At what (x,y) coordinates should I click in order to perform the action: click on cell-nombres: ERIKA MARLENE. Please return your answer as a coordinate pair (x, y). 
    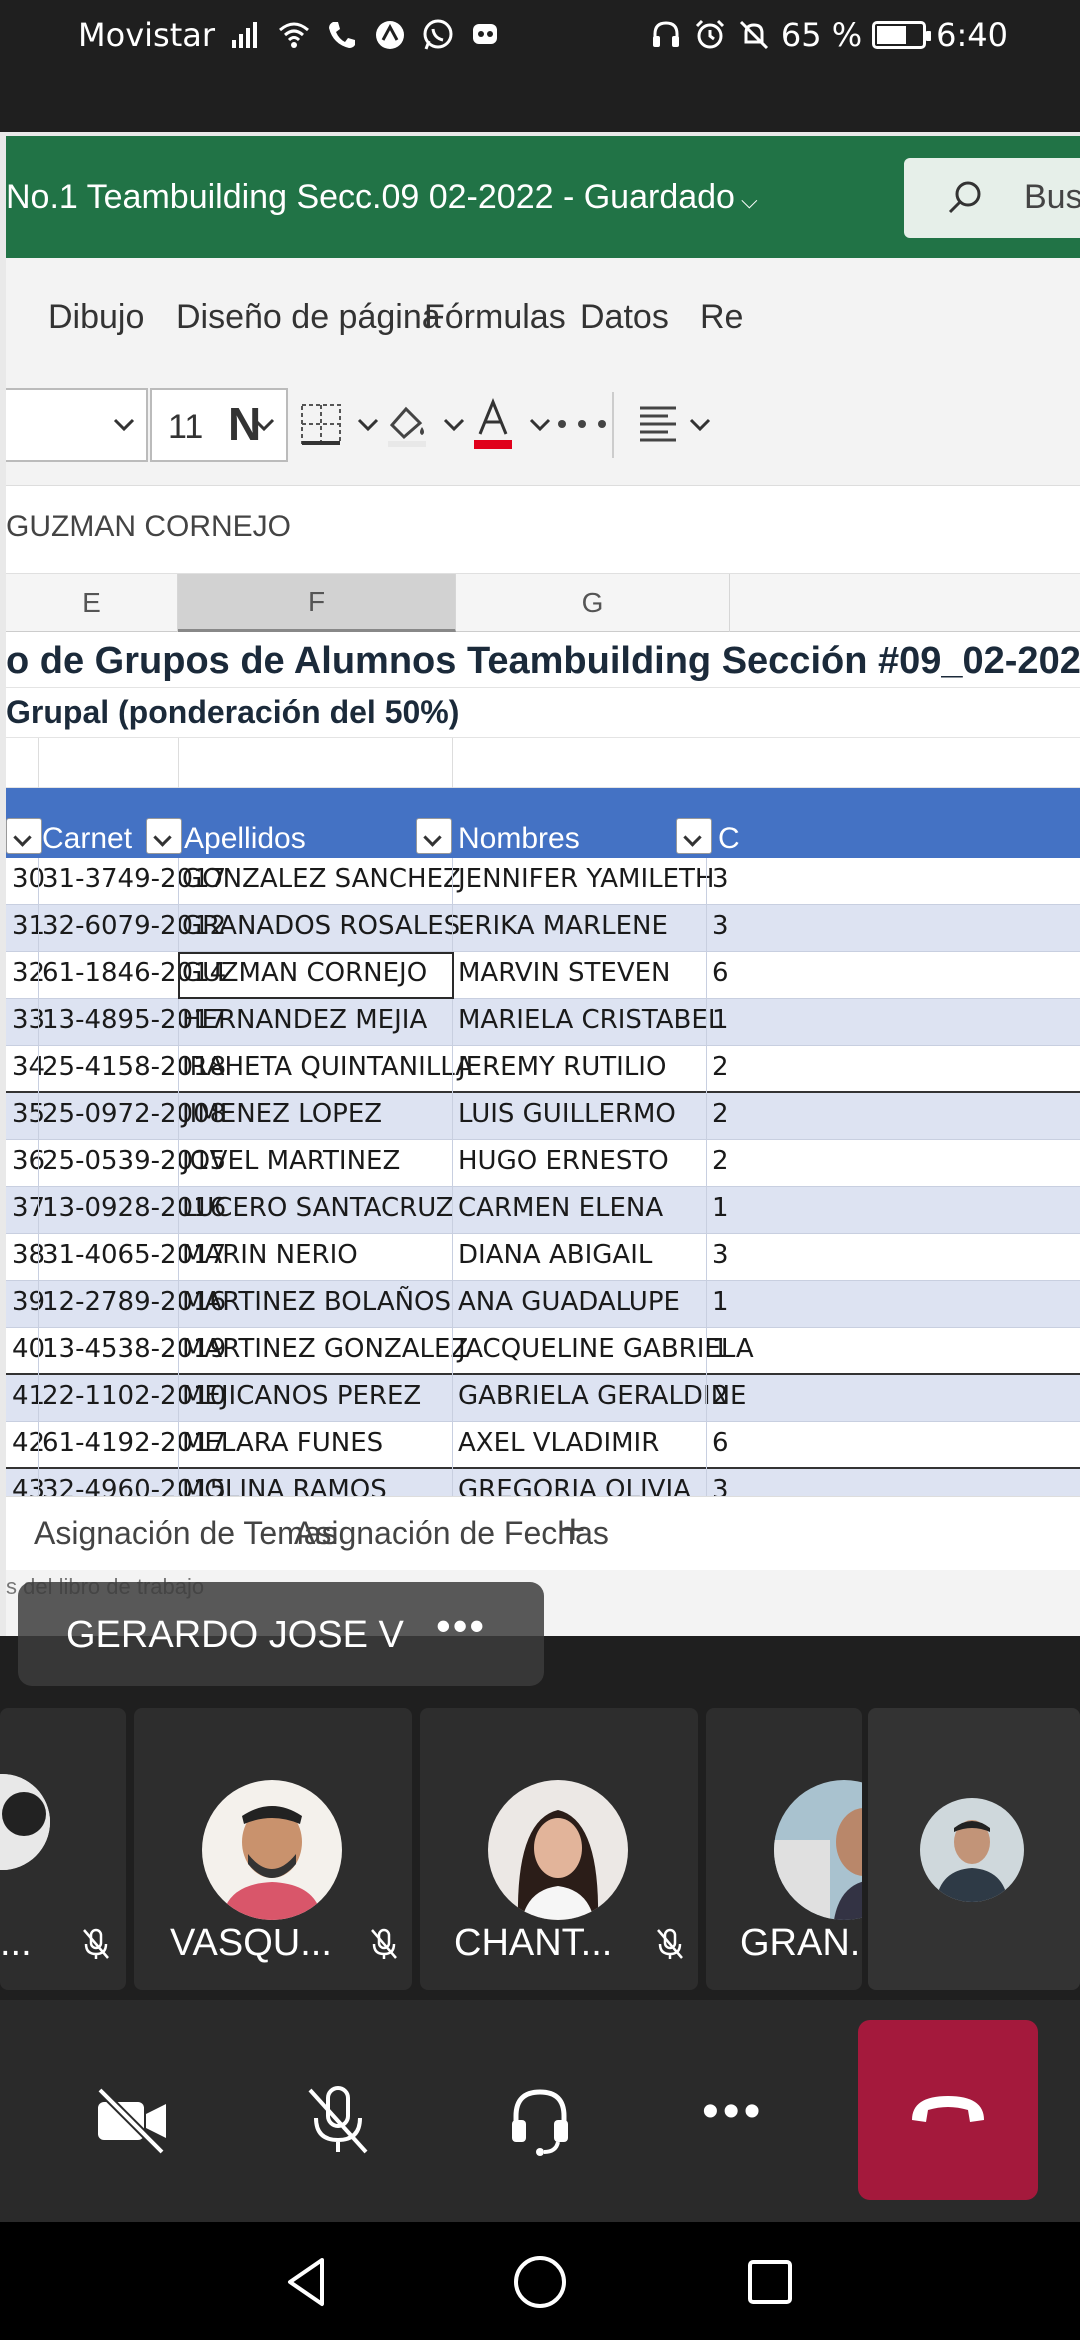
    Looking at the image, I should click on (563, 926).